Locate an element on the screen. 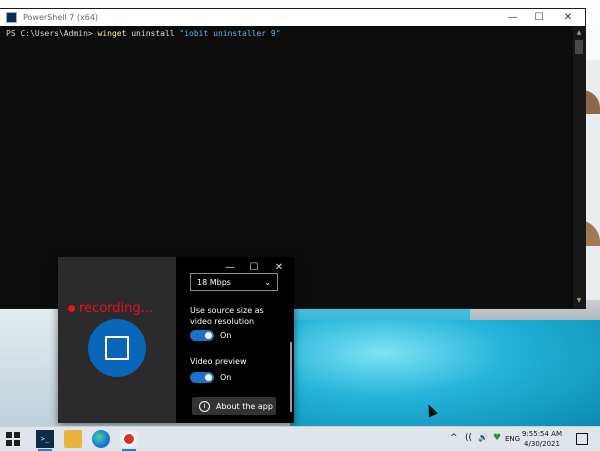 The image size is (600, 451). volume-icon: 🔊 is located at coordinates (483, 437).